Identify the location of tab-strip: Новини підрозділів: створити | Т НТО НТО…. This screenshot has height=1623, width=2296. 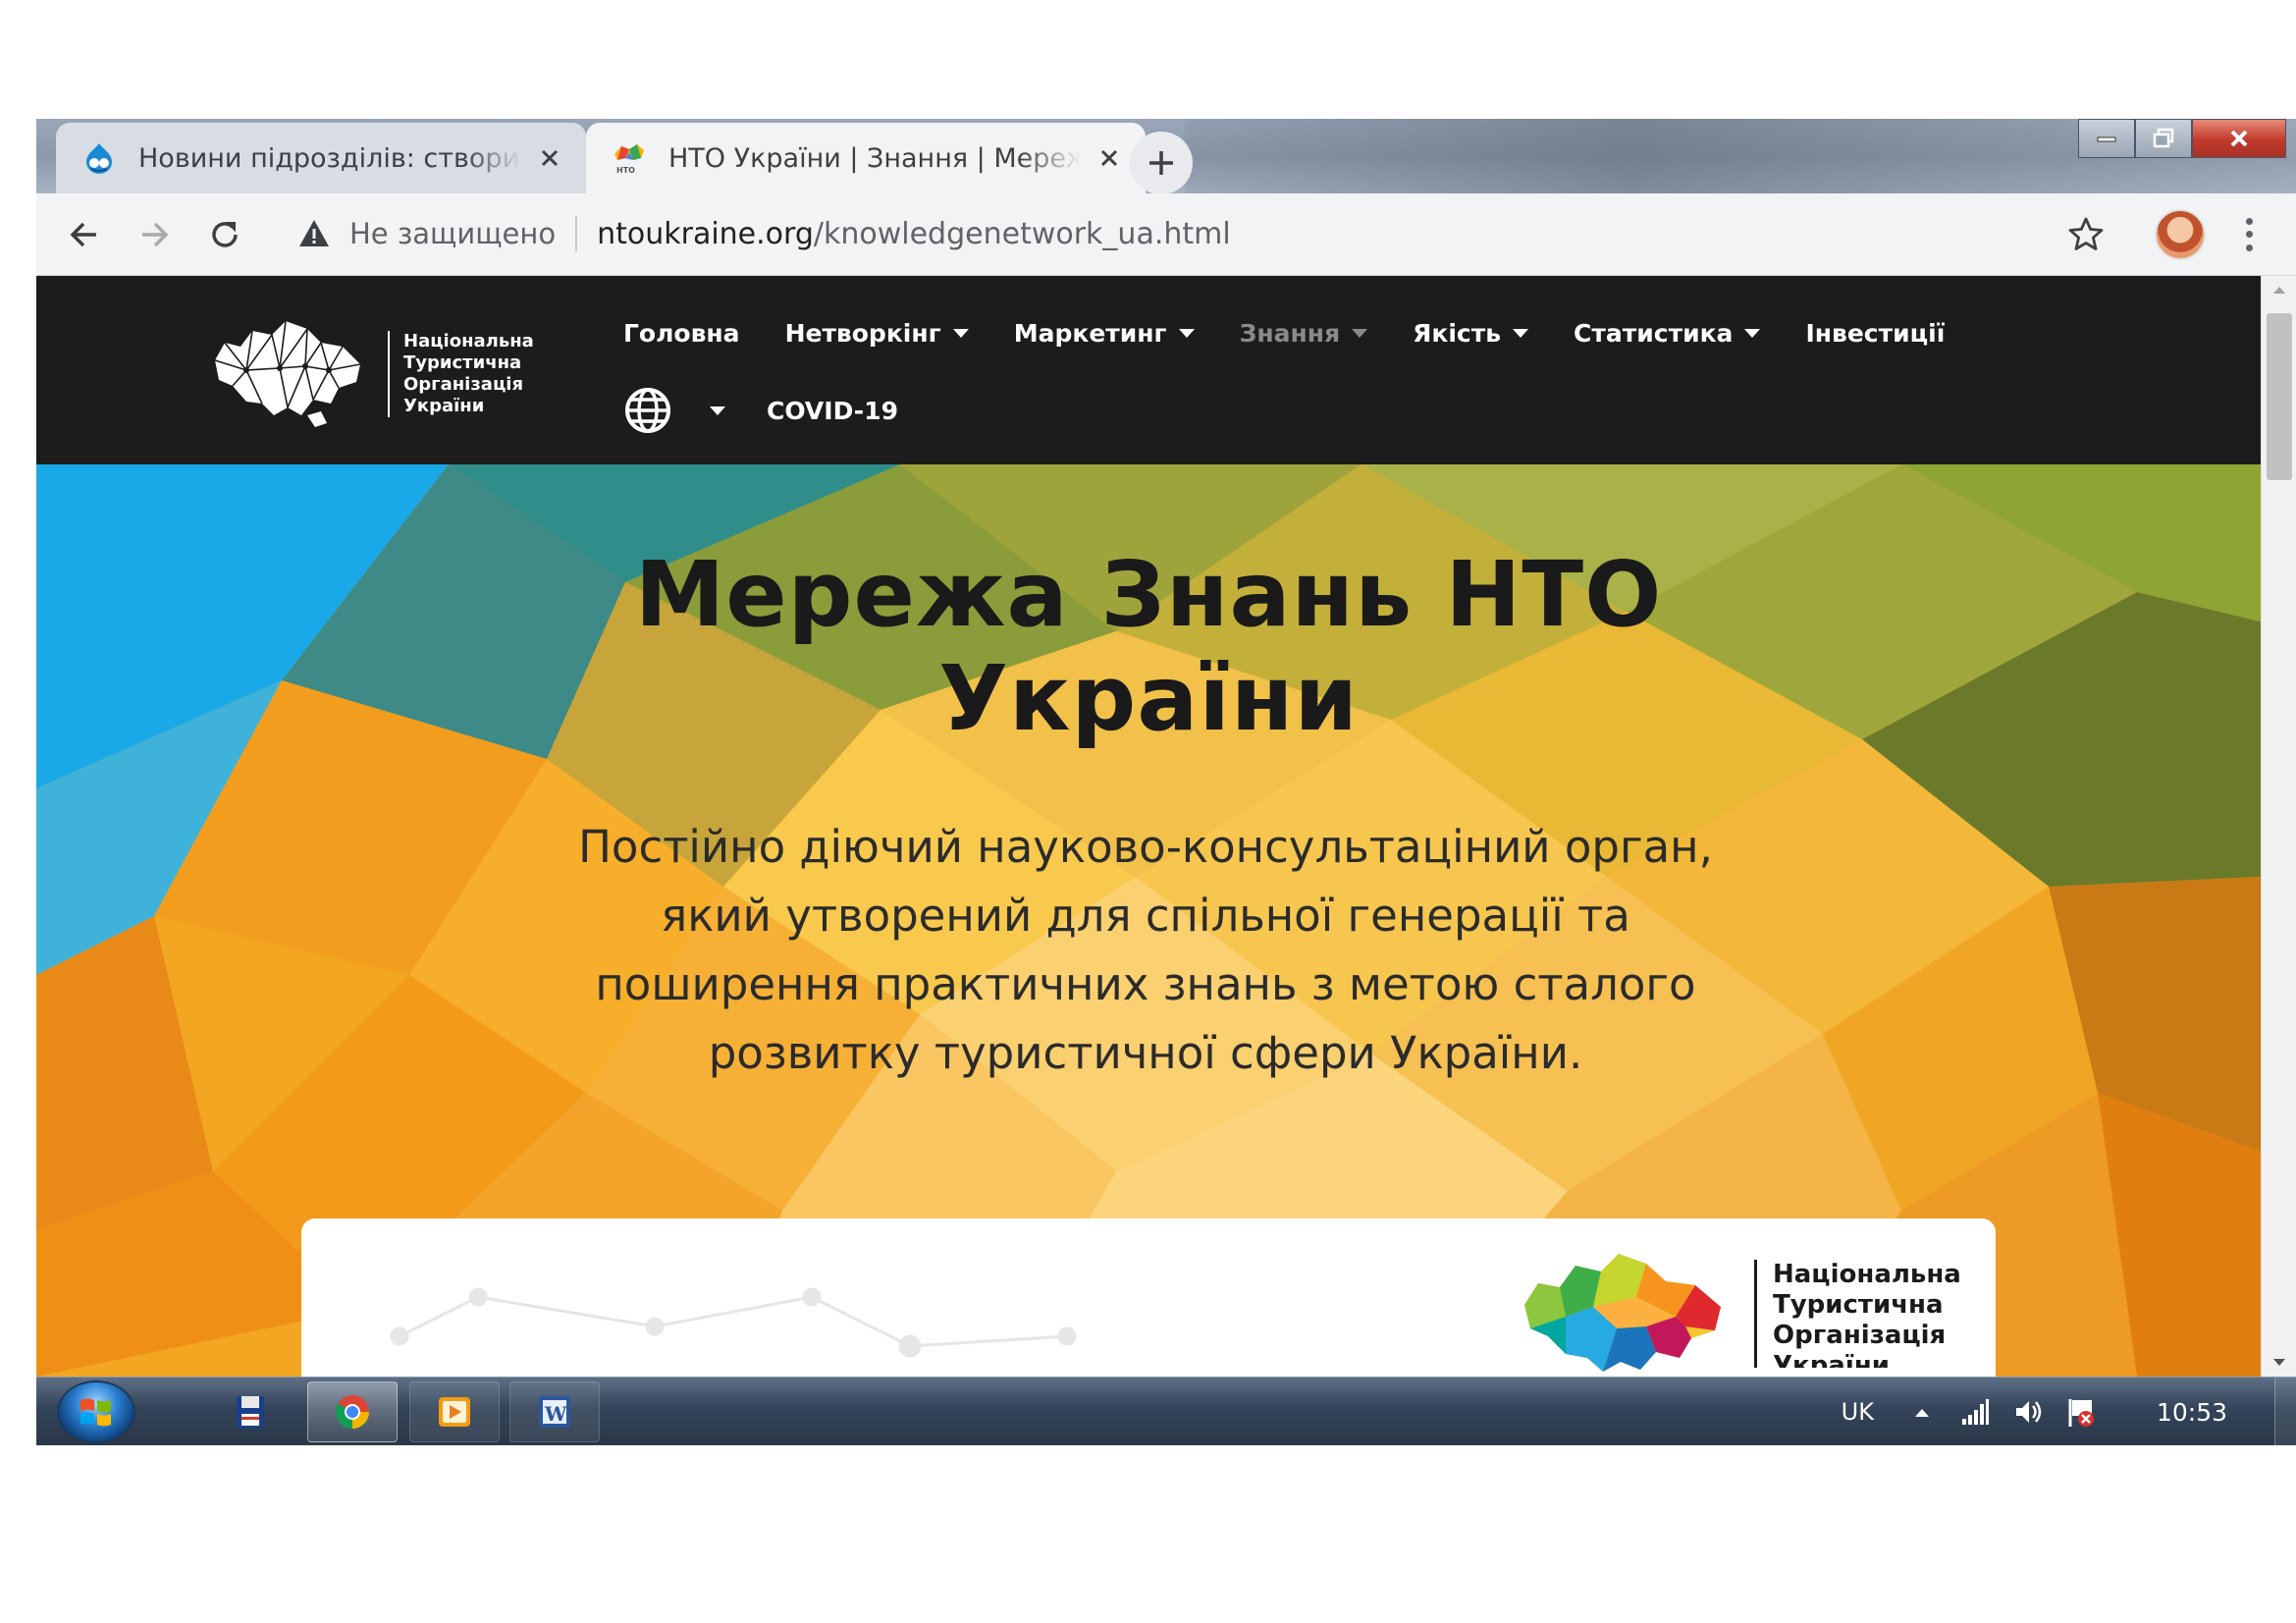
(1166, 156).